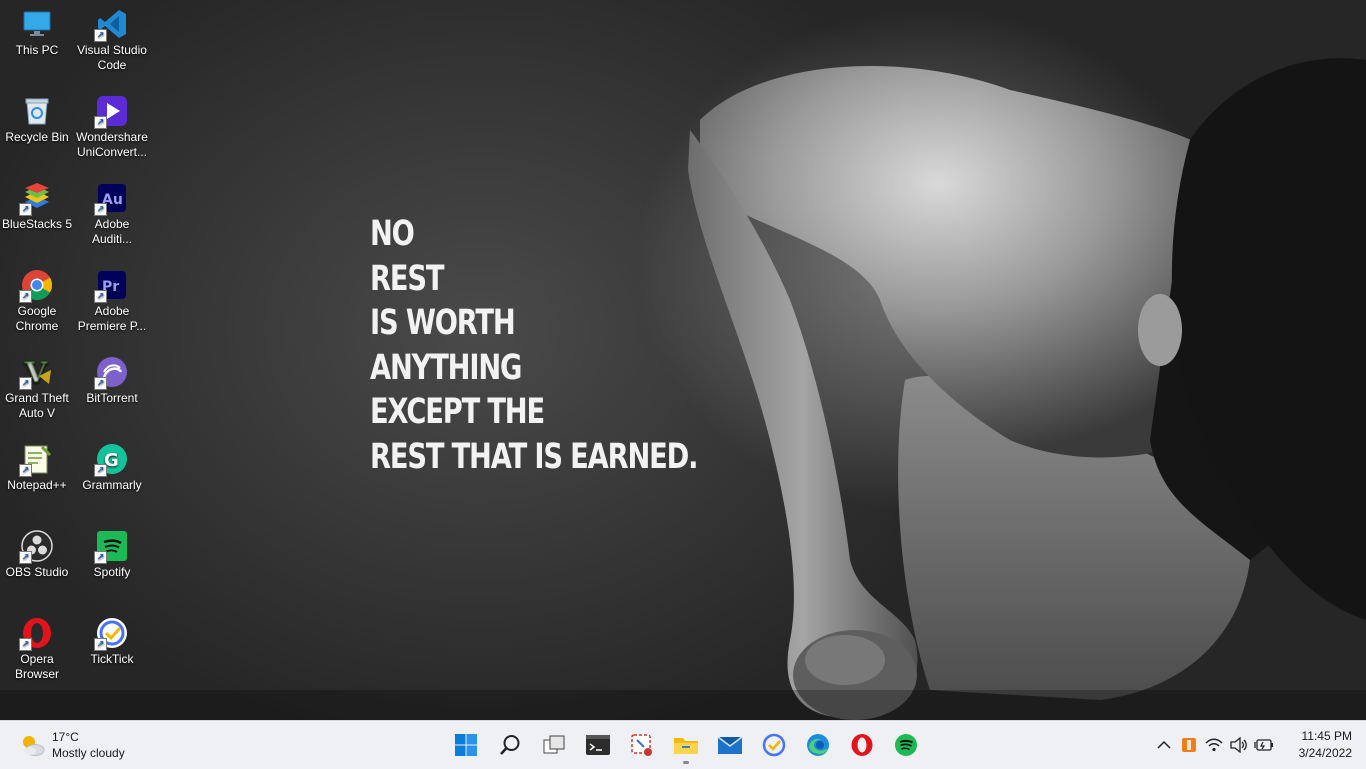  What do you see at coordinates (1326, 736) in the screenshot?
I see `clock-time: 11:45 PM` at bounding box center [1326, 736].